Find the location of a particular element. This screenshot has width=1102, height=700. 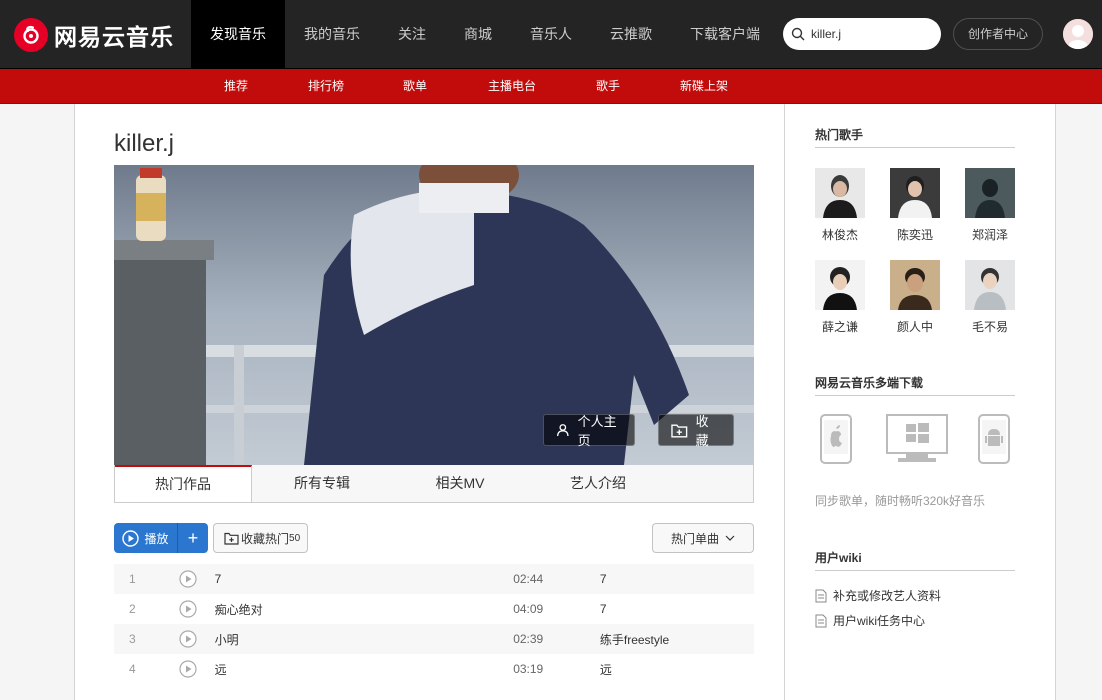

singer-name: 薛之谦 is located at coordinates (840, 326).